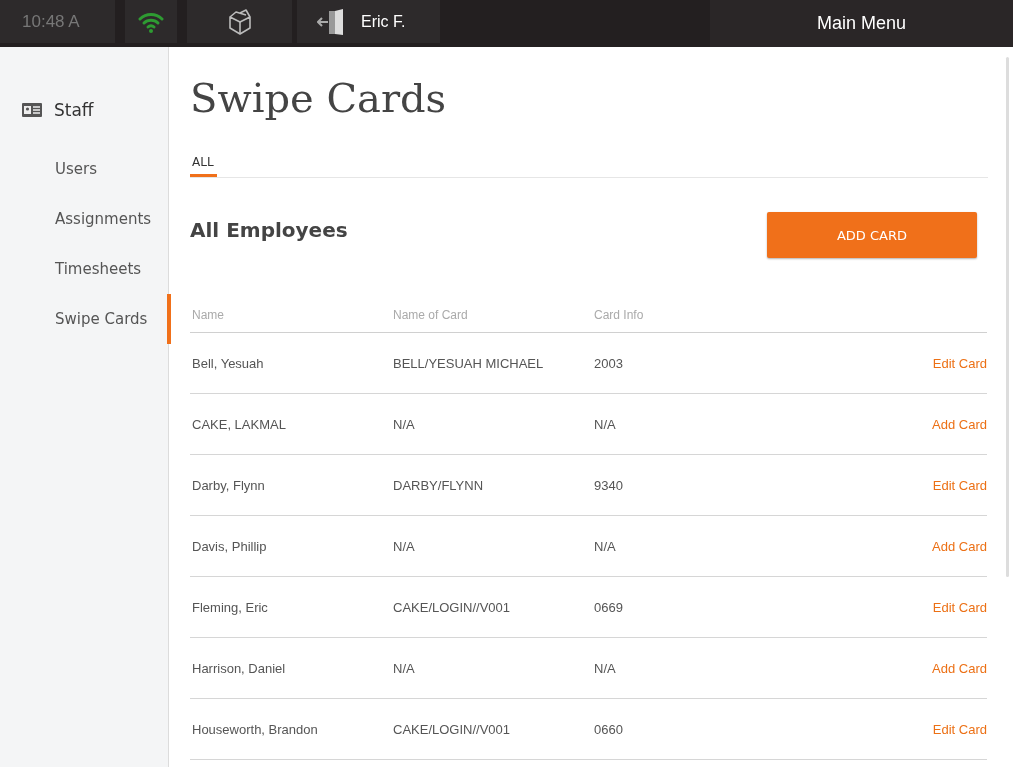 The height and width of the screenshot is (767, 1013). Describe the element at coordinates (491, 320) in the screenshot. I see `column-header: Name of Card` at that location.